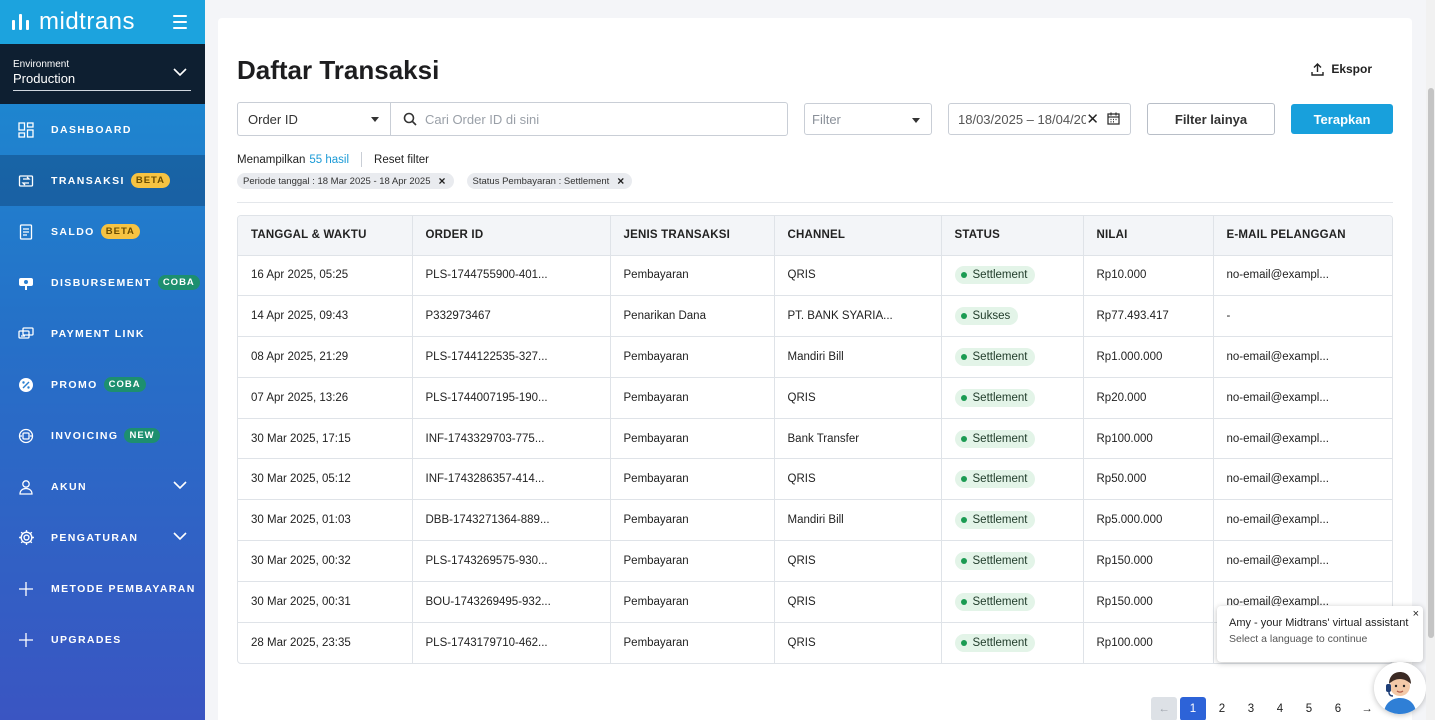 Image resolution: width=1435 pixels, height=720 pixels. I want to click on table-cell: Rp77.493.417, so click(1148, 316).